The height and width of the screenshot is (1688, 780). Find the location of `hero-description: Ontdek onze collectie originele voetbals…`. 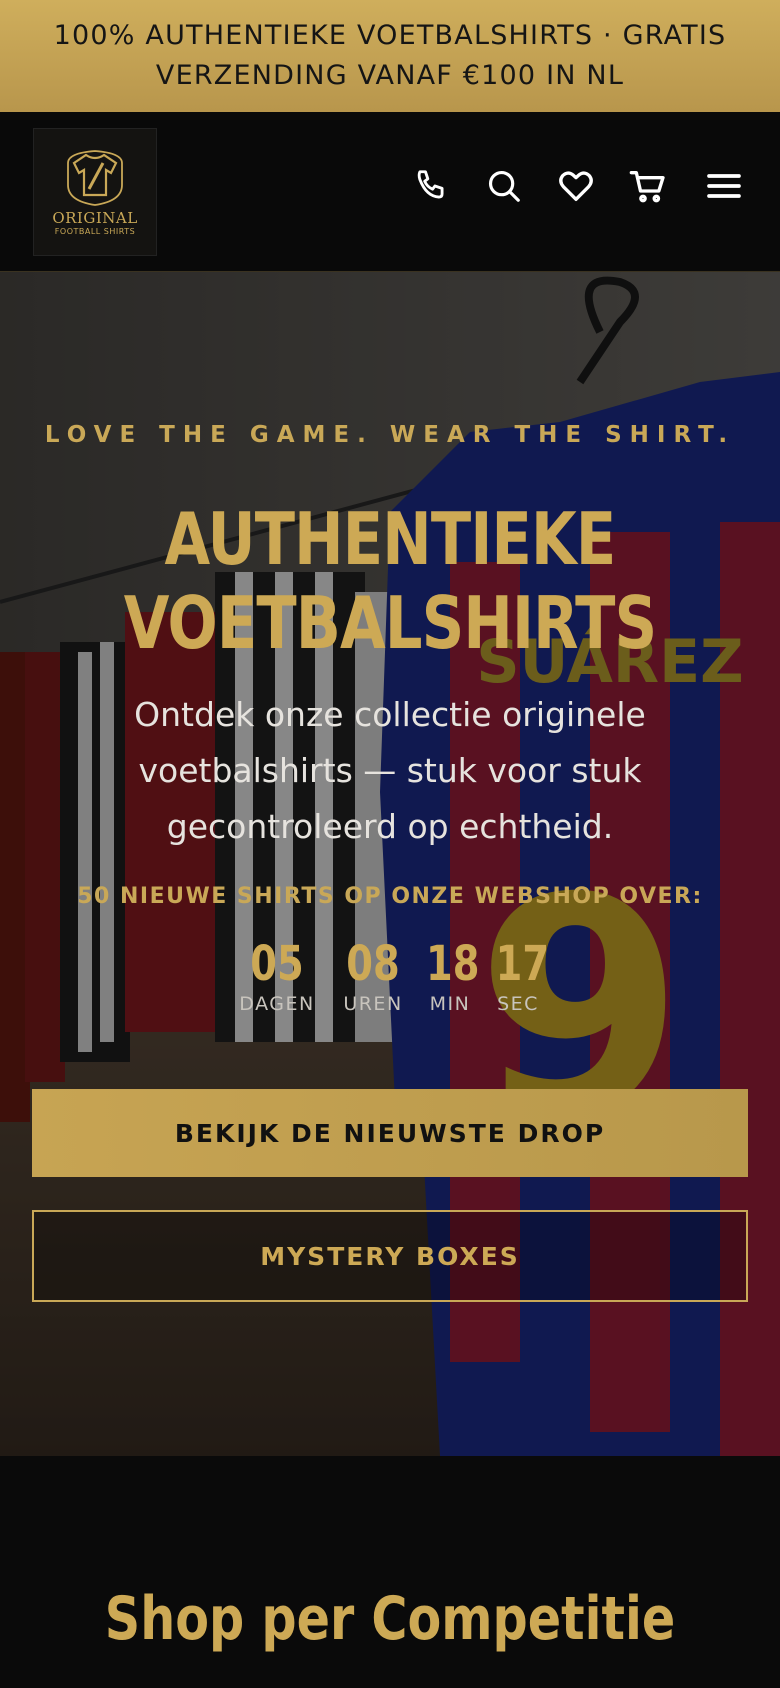

hero-description: Ontdek onze collectie originele voetbals… is located at coordinates (390, 770).